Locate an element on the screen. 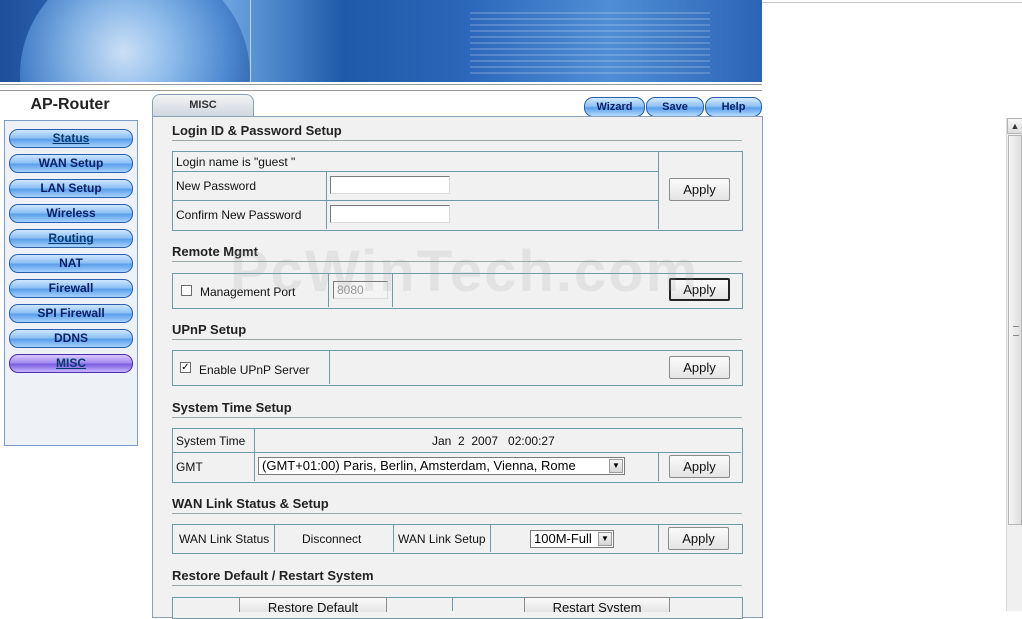 This screenshot has width=1022, height=619. restore-default-button: Restore Default is located at coordinates (313, 604).